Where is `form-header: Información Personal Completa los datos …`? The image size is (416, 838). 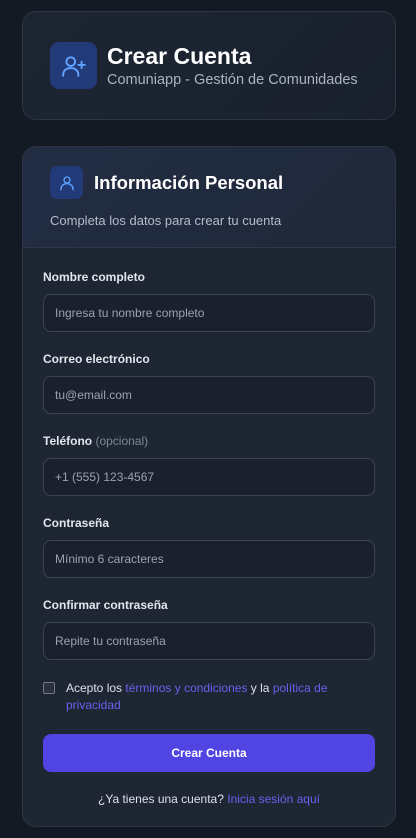 form-header: Información Personal Completa los datos … is located at coordinates (209, 197).